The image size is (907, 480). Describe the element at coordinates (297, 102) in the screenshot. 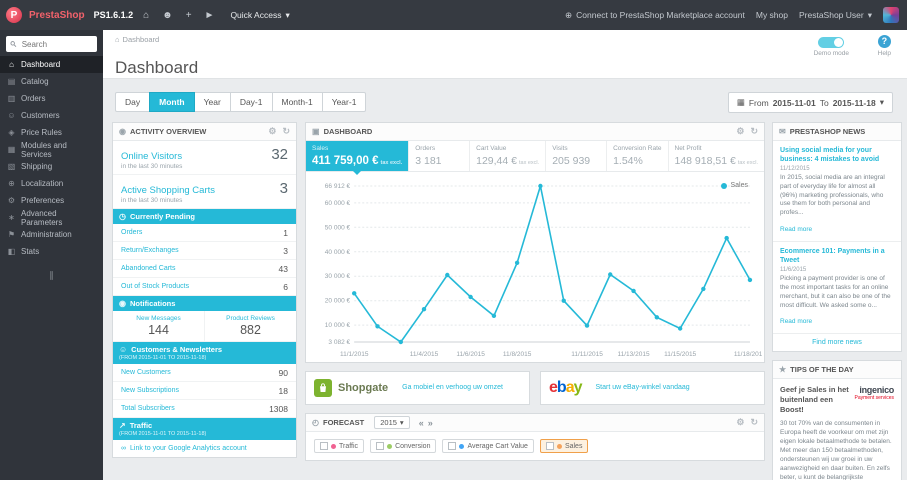

I see `period-month-1-button: Month-1` at that location.